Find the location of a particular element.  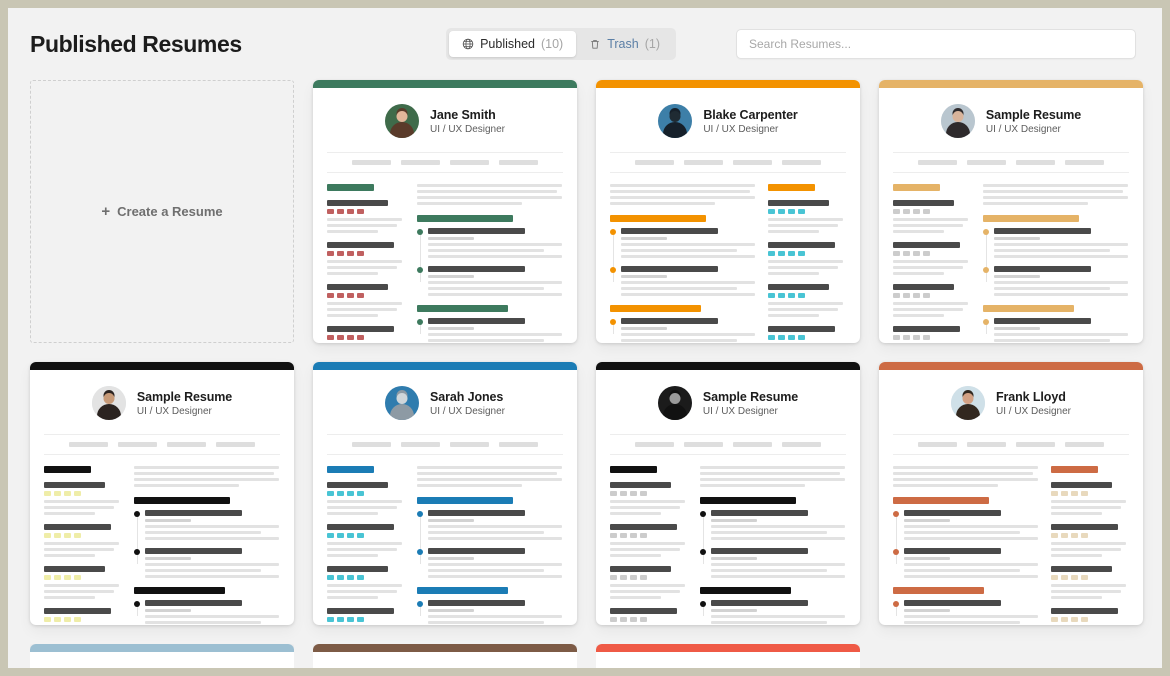

resume-name: Sarah Jones is located at coordinates (466, 396).